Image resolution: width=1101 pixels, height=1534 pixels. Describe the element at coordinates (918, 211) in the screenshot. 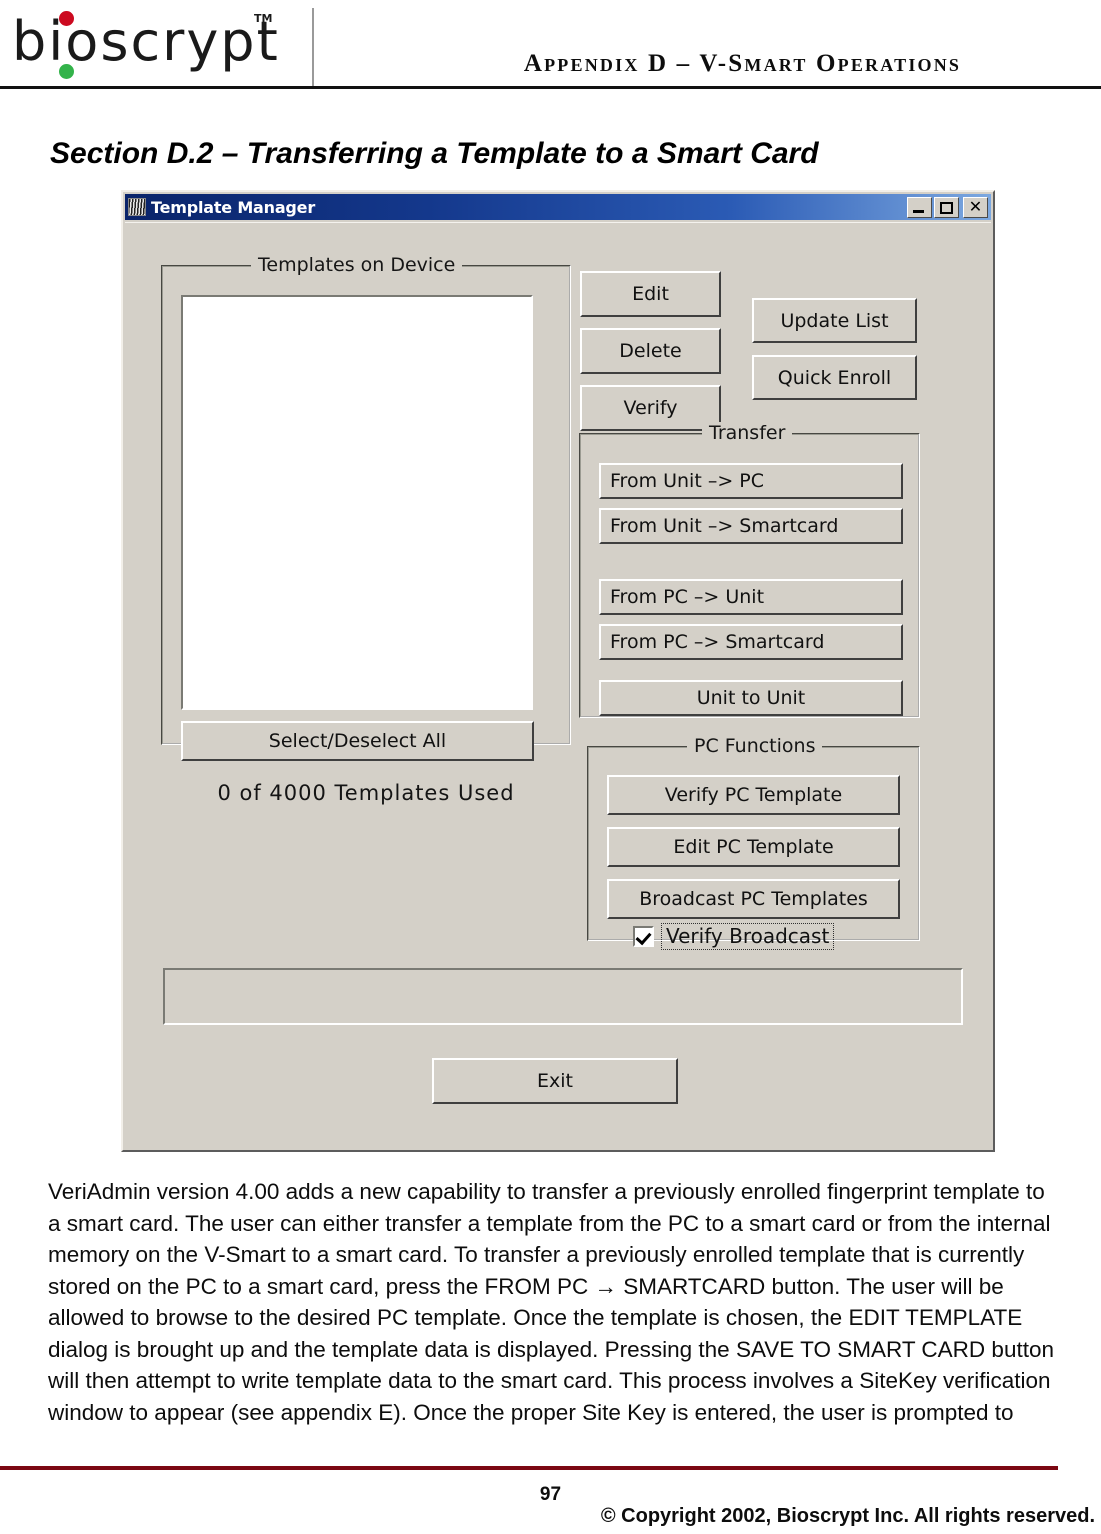

I see `minimize-icon` at that location.